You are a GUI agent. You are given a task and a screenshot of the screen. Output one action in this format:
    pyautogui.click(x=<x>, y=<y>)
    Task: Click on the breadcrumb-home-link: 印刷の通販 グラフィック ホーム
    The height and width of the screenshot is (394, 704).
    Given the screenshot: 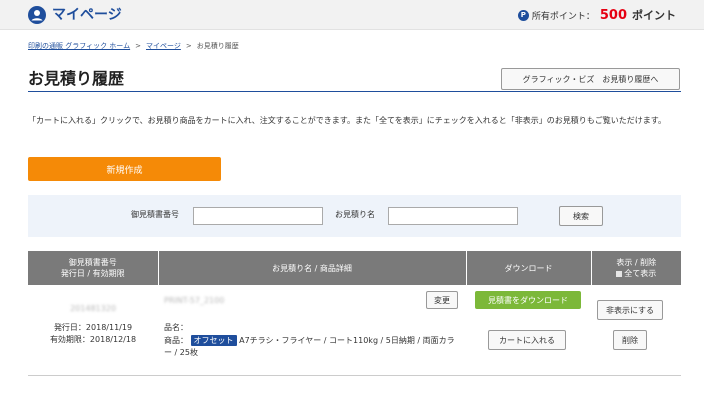 What is the action you would take?
    pyautogui.click(x=79, y=46)
    